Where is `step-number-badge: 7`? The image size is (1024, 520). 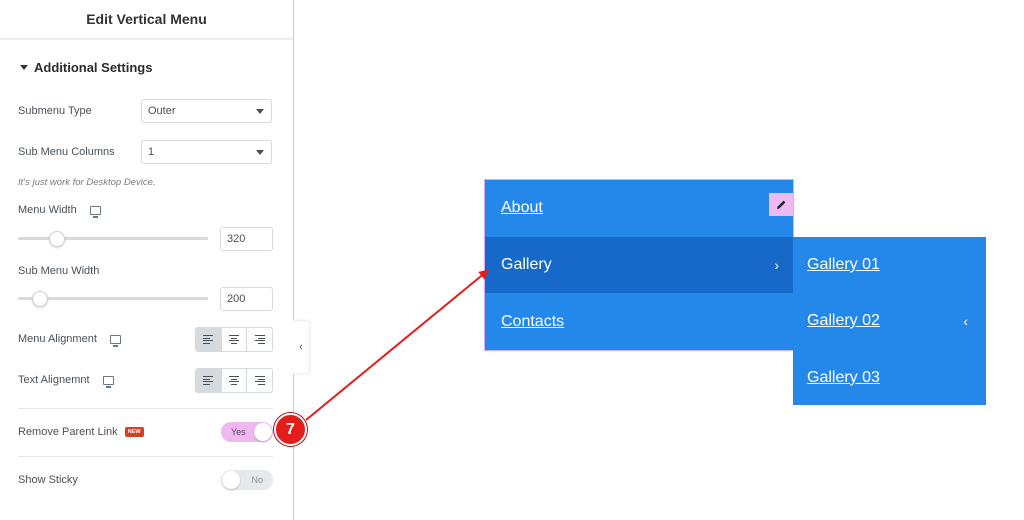
step-number-badge: 7 is located at coordinates (290, 429).